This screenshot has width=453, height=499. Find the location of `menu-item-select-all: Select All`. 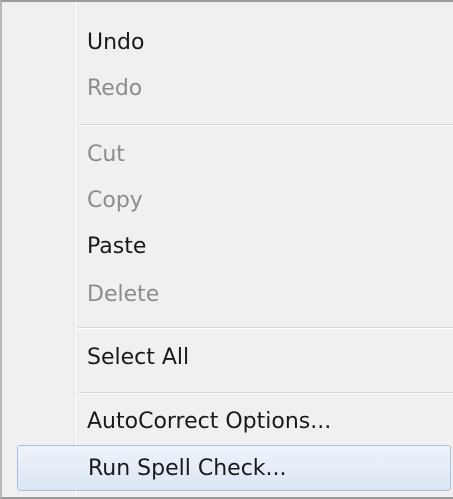

menu-item-select-all: Select All is located at coordinates (227, 358).